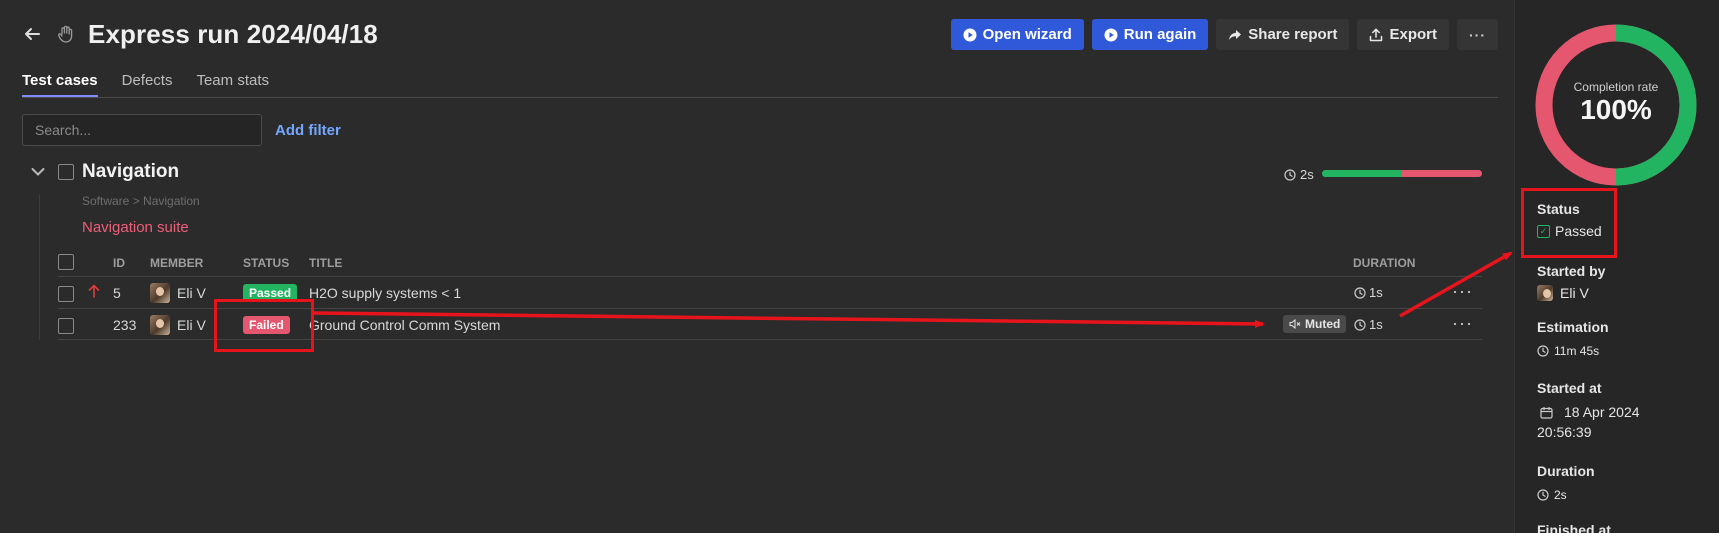  Describe the element at coordinates (119, 263) in the screenshot. I see `col-id: ID` at that location.